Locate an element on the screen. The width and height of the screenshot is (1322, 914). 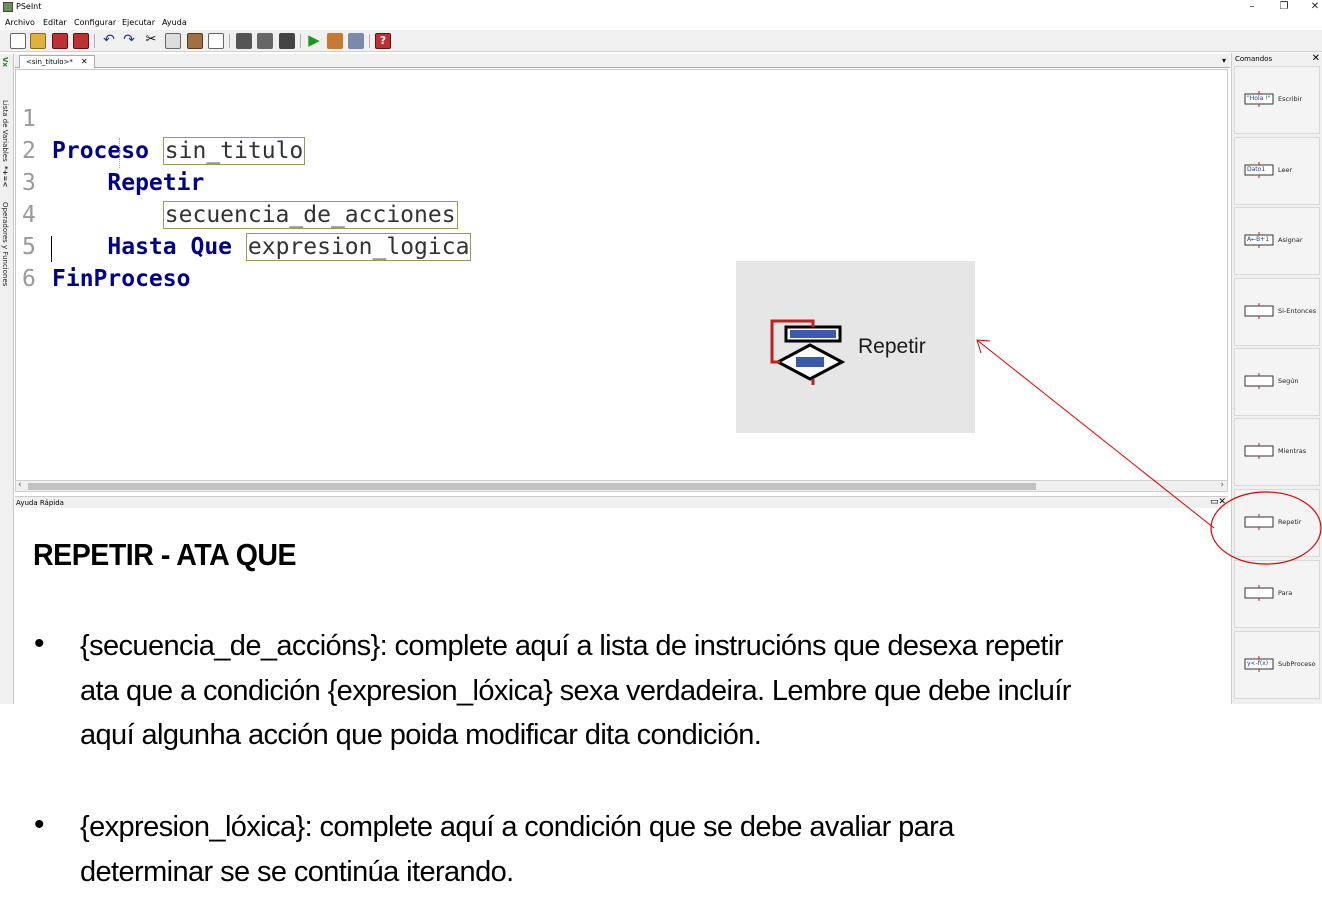
quick-help-header: Ayuda Rápida ▭✕ is located at coordinates (621, 502).